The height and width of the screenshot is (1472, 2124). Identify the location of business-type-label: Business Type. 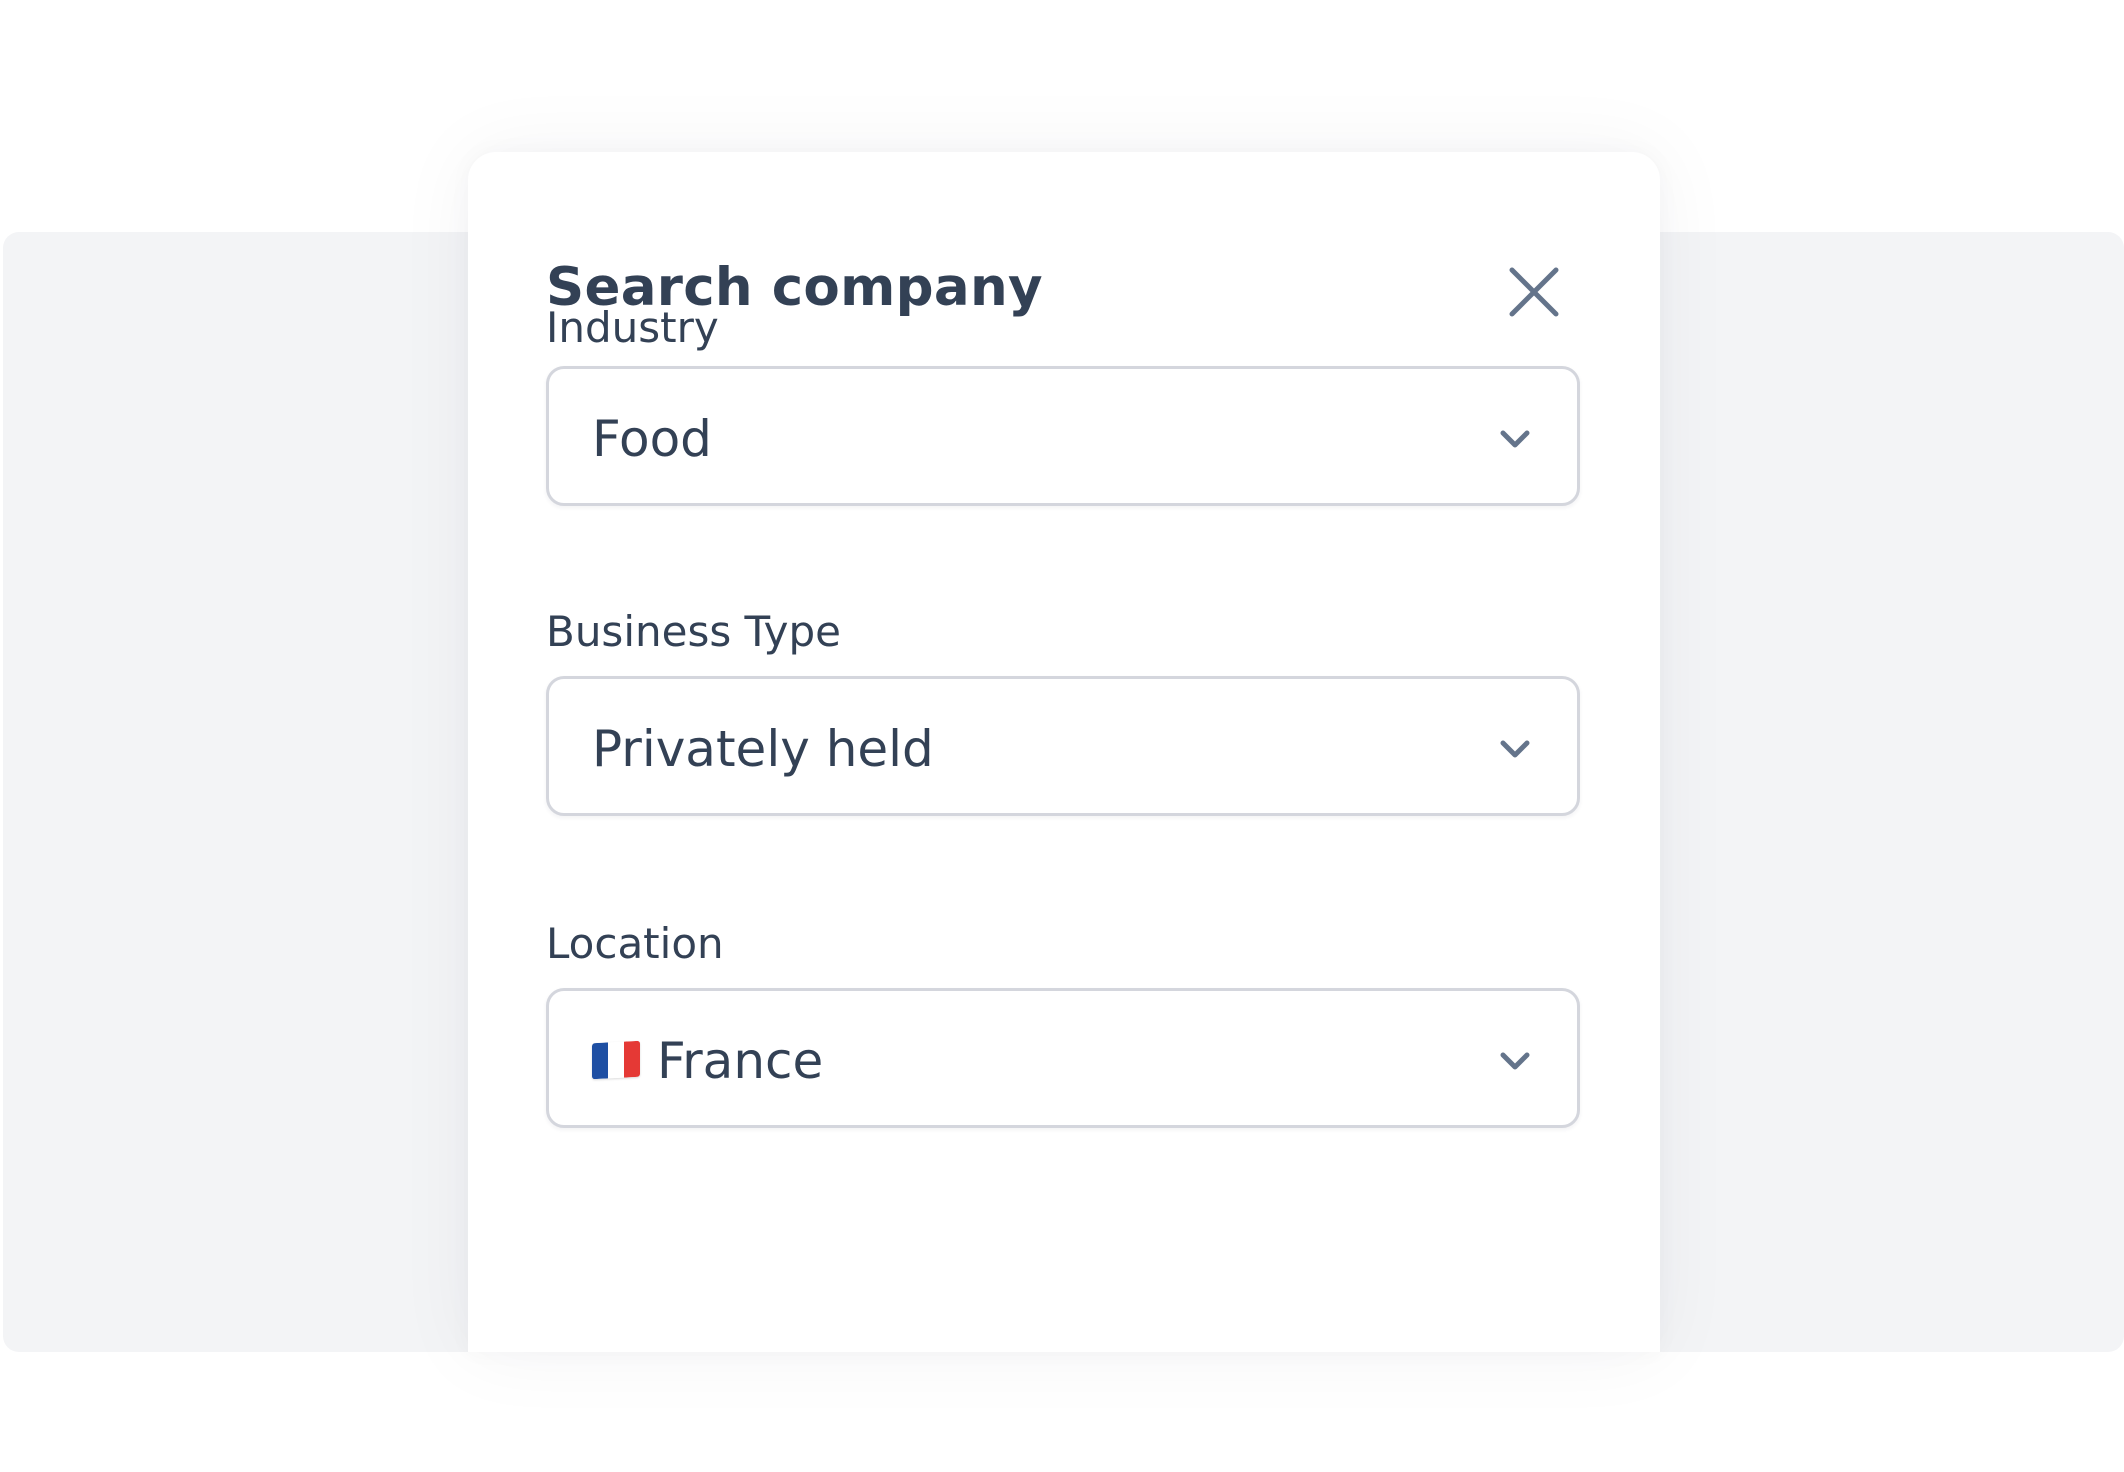
(694, 631).